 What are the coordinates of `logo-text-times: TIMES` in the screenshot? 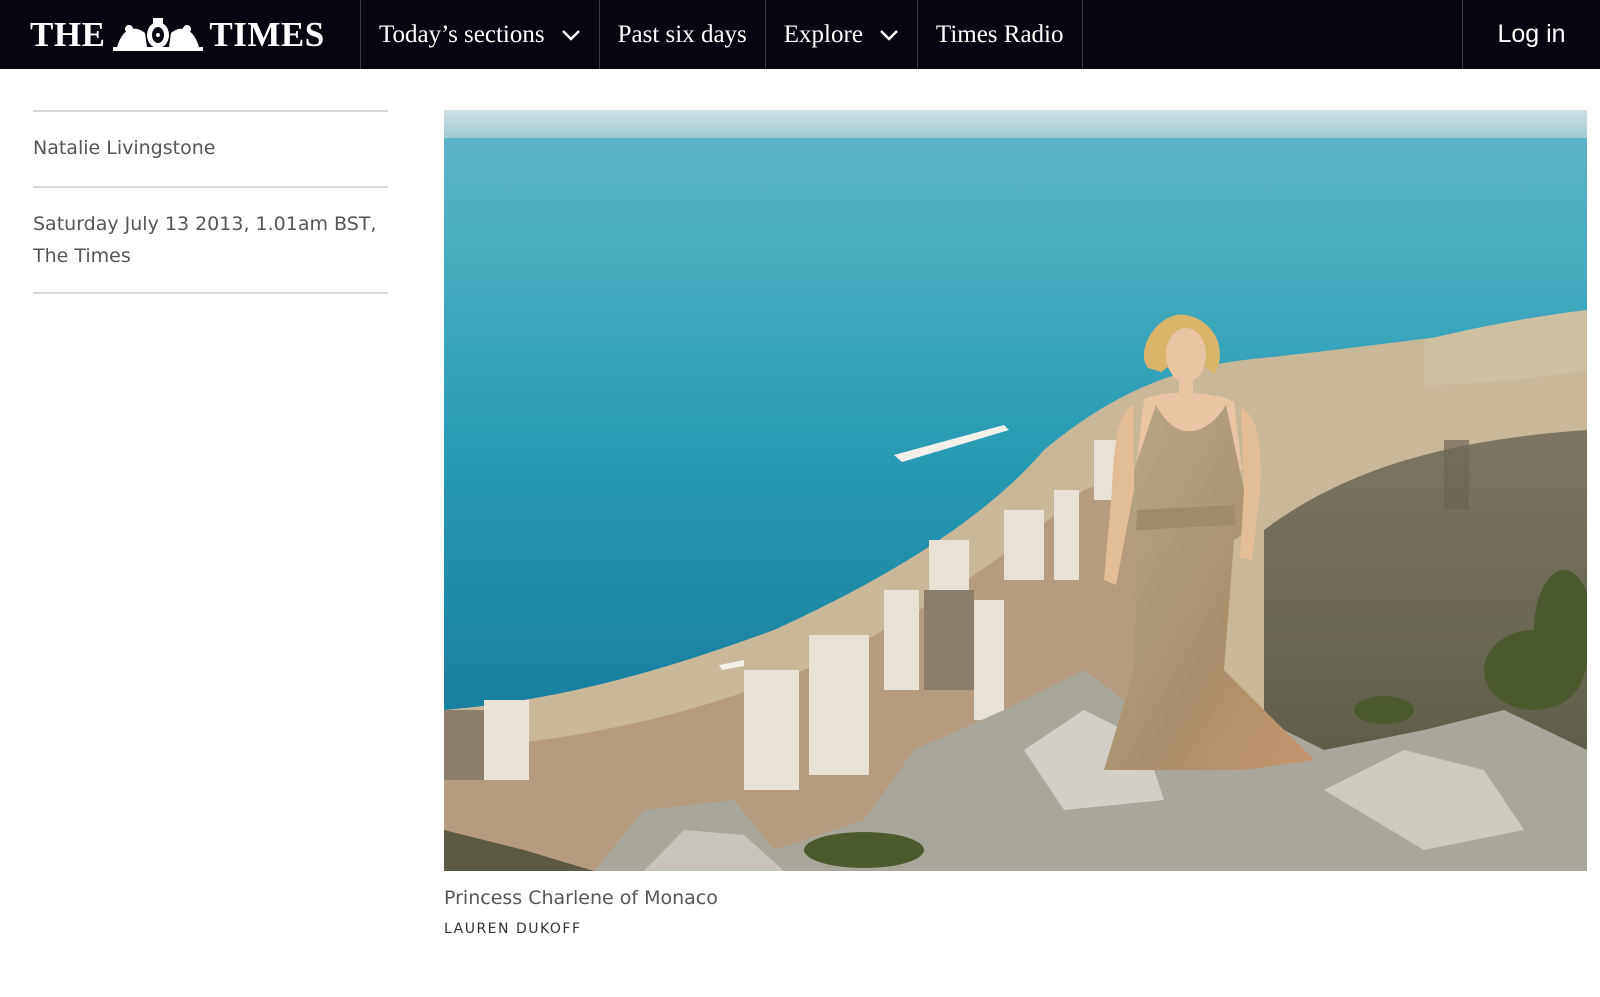 It's located at (267, 34).